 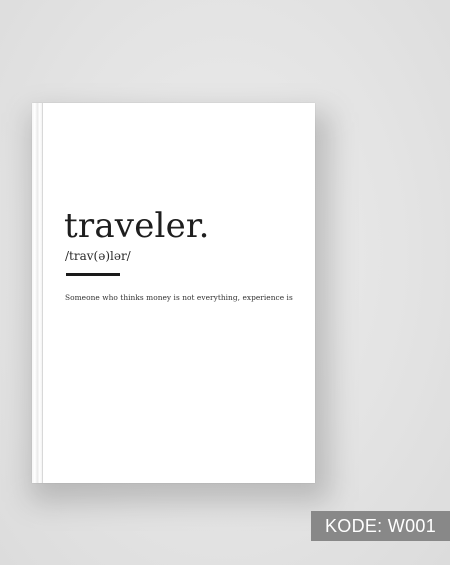 What do you see at coordinates (380, 526) in the screenshot?
I see `product-code-badge: KODE: W001` at bounding box center [380, 526].